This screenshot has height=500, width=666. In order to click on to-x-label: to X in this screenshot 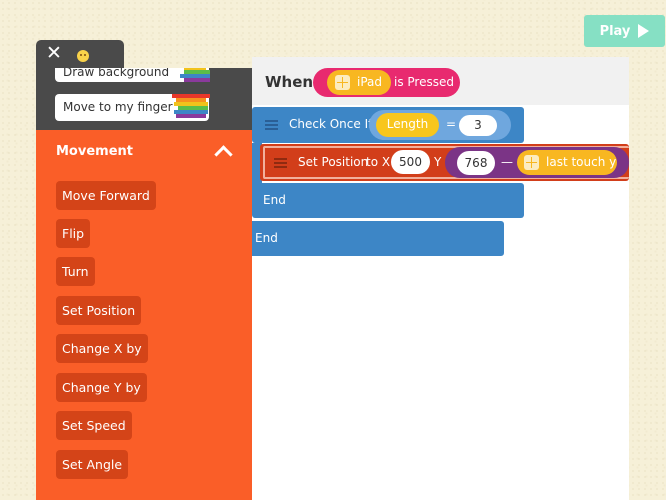, I will do `click(378, 162)`.